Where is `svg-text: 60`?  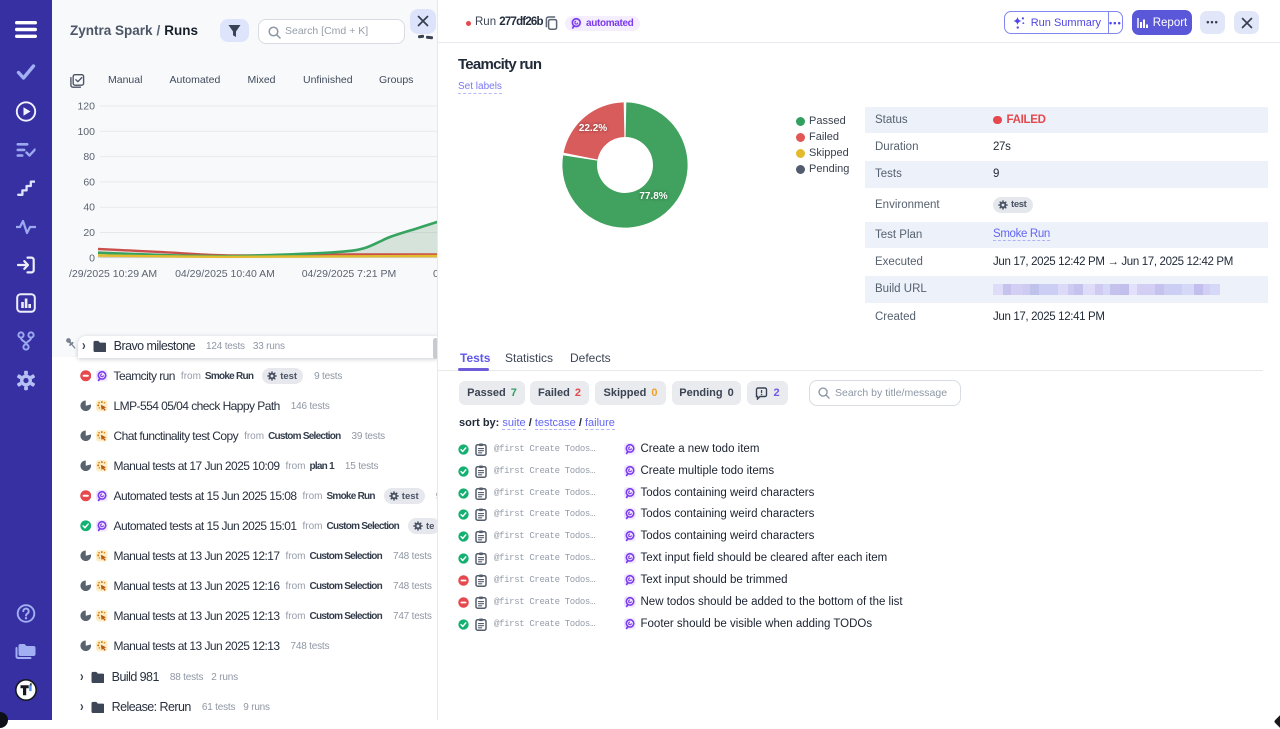
svg-text: 60 is located at coordinates (89, 182).